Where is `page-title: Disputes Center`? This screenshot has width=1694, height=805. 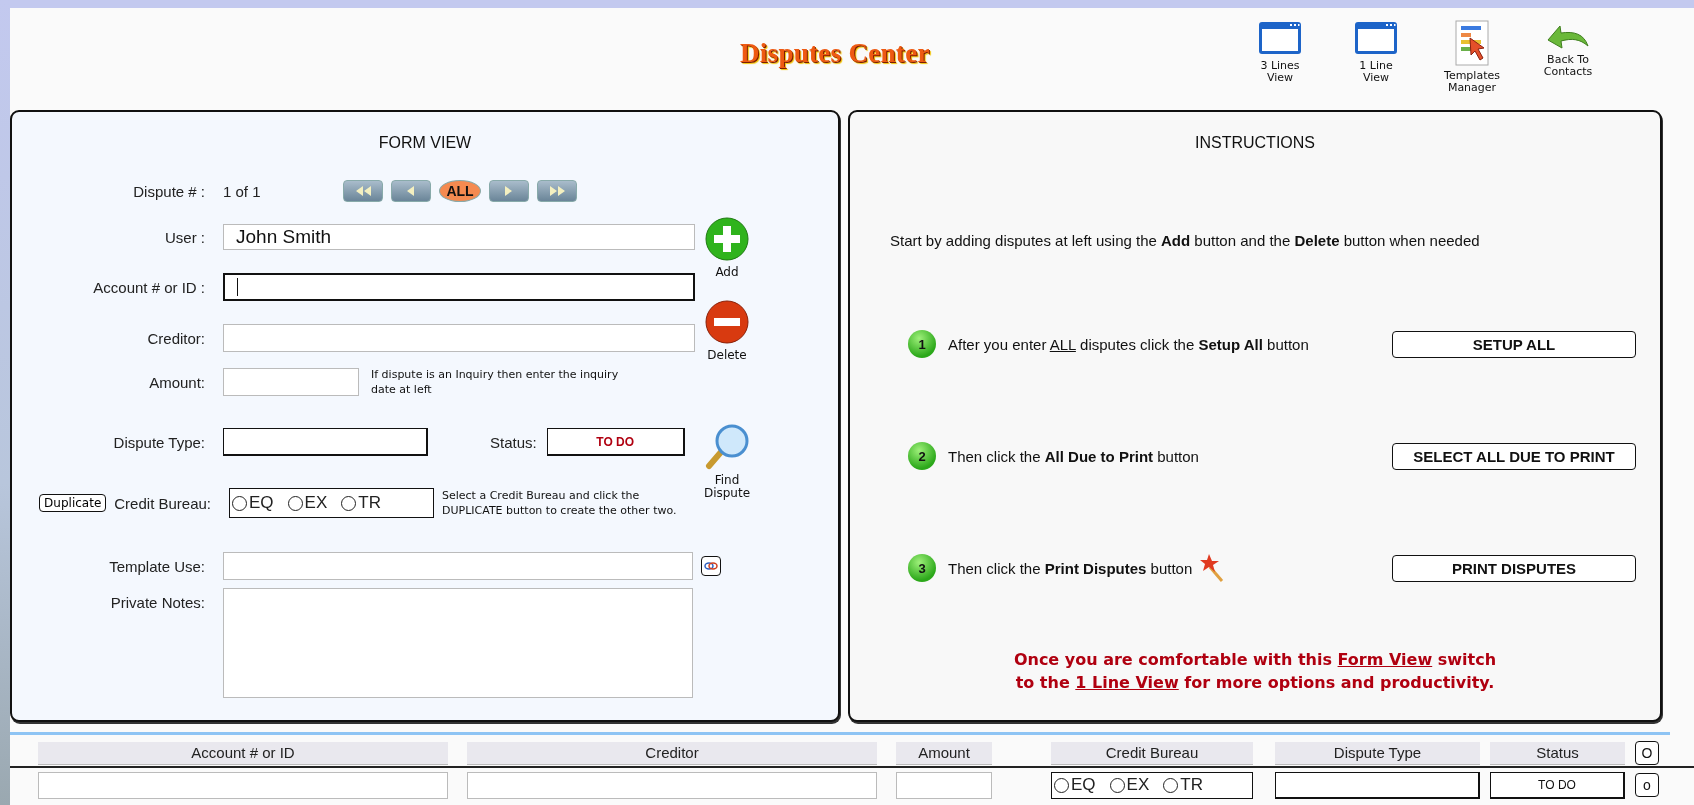
page-title: Disputes Center is located at coordinates (835, 53).